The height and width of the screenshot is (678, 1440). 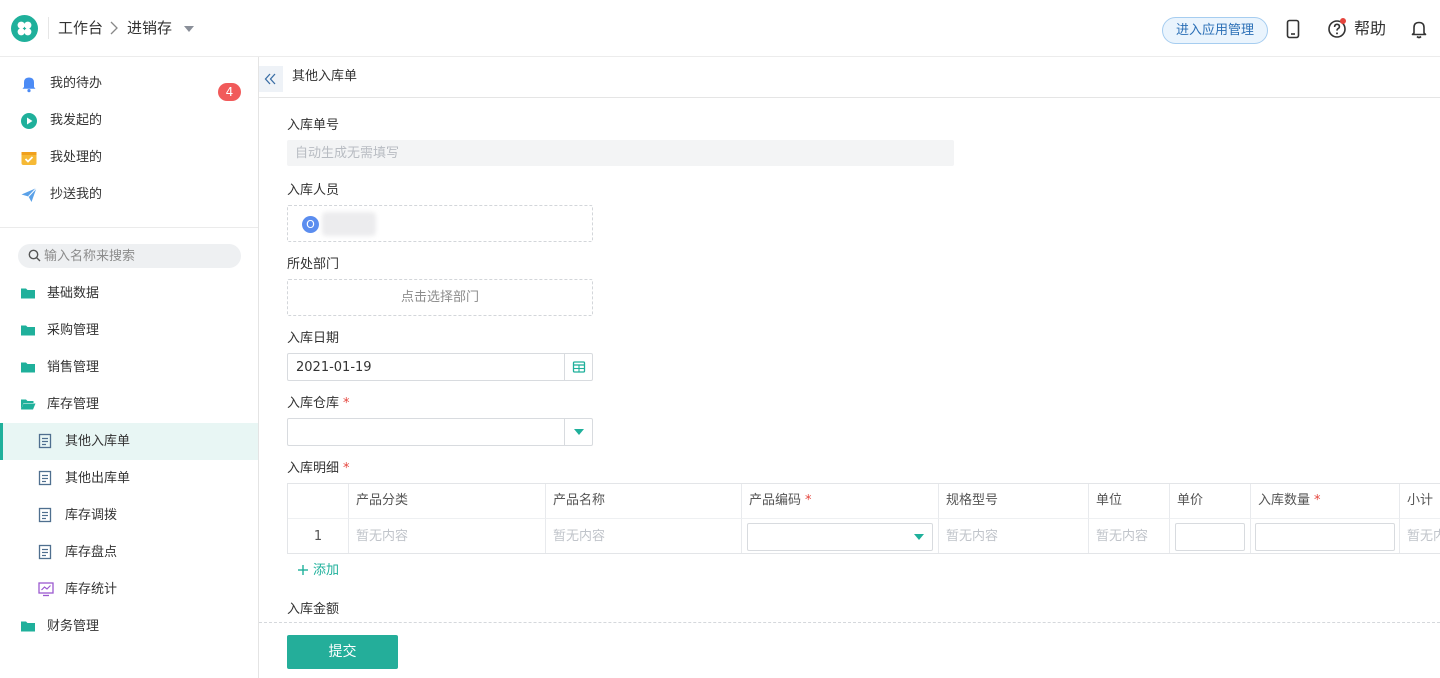 I want to click on column-label: 小计, so click(x=1420, y=500).